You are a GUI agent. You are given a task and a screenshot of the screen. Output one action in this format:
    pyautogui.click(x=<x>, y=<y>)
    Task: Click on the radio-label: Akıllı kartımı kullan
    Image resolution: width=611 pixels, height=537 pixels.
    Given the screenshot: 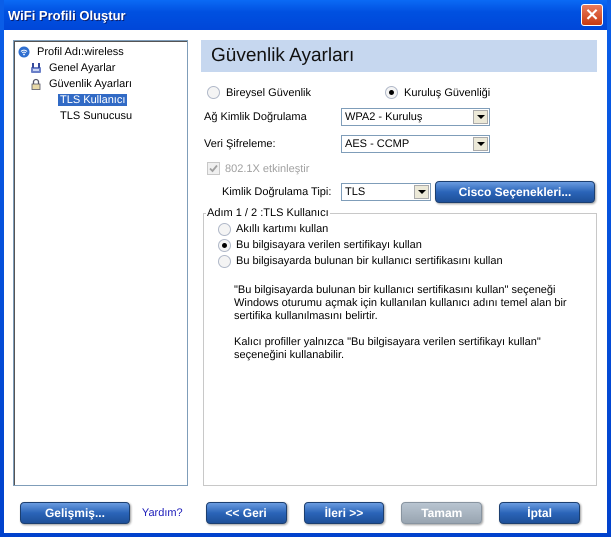 What is the action you would take?
    pyautogui.click(x=282, y=229)
    